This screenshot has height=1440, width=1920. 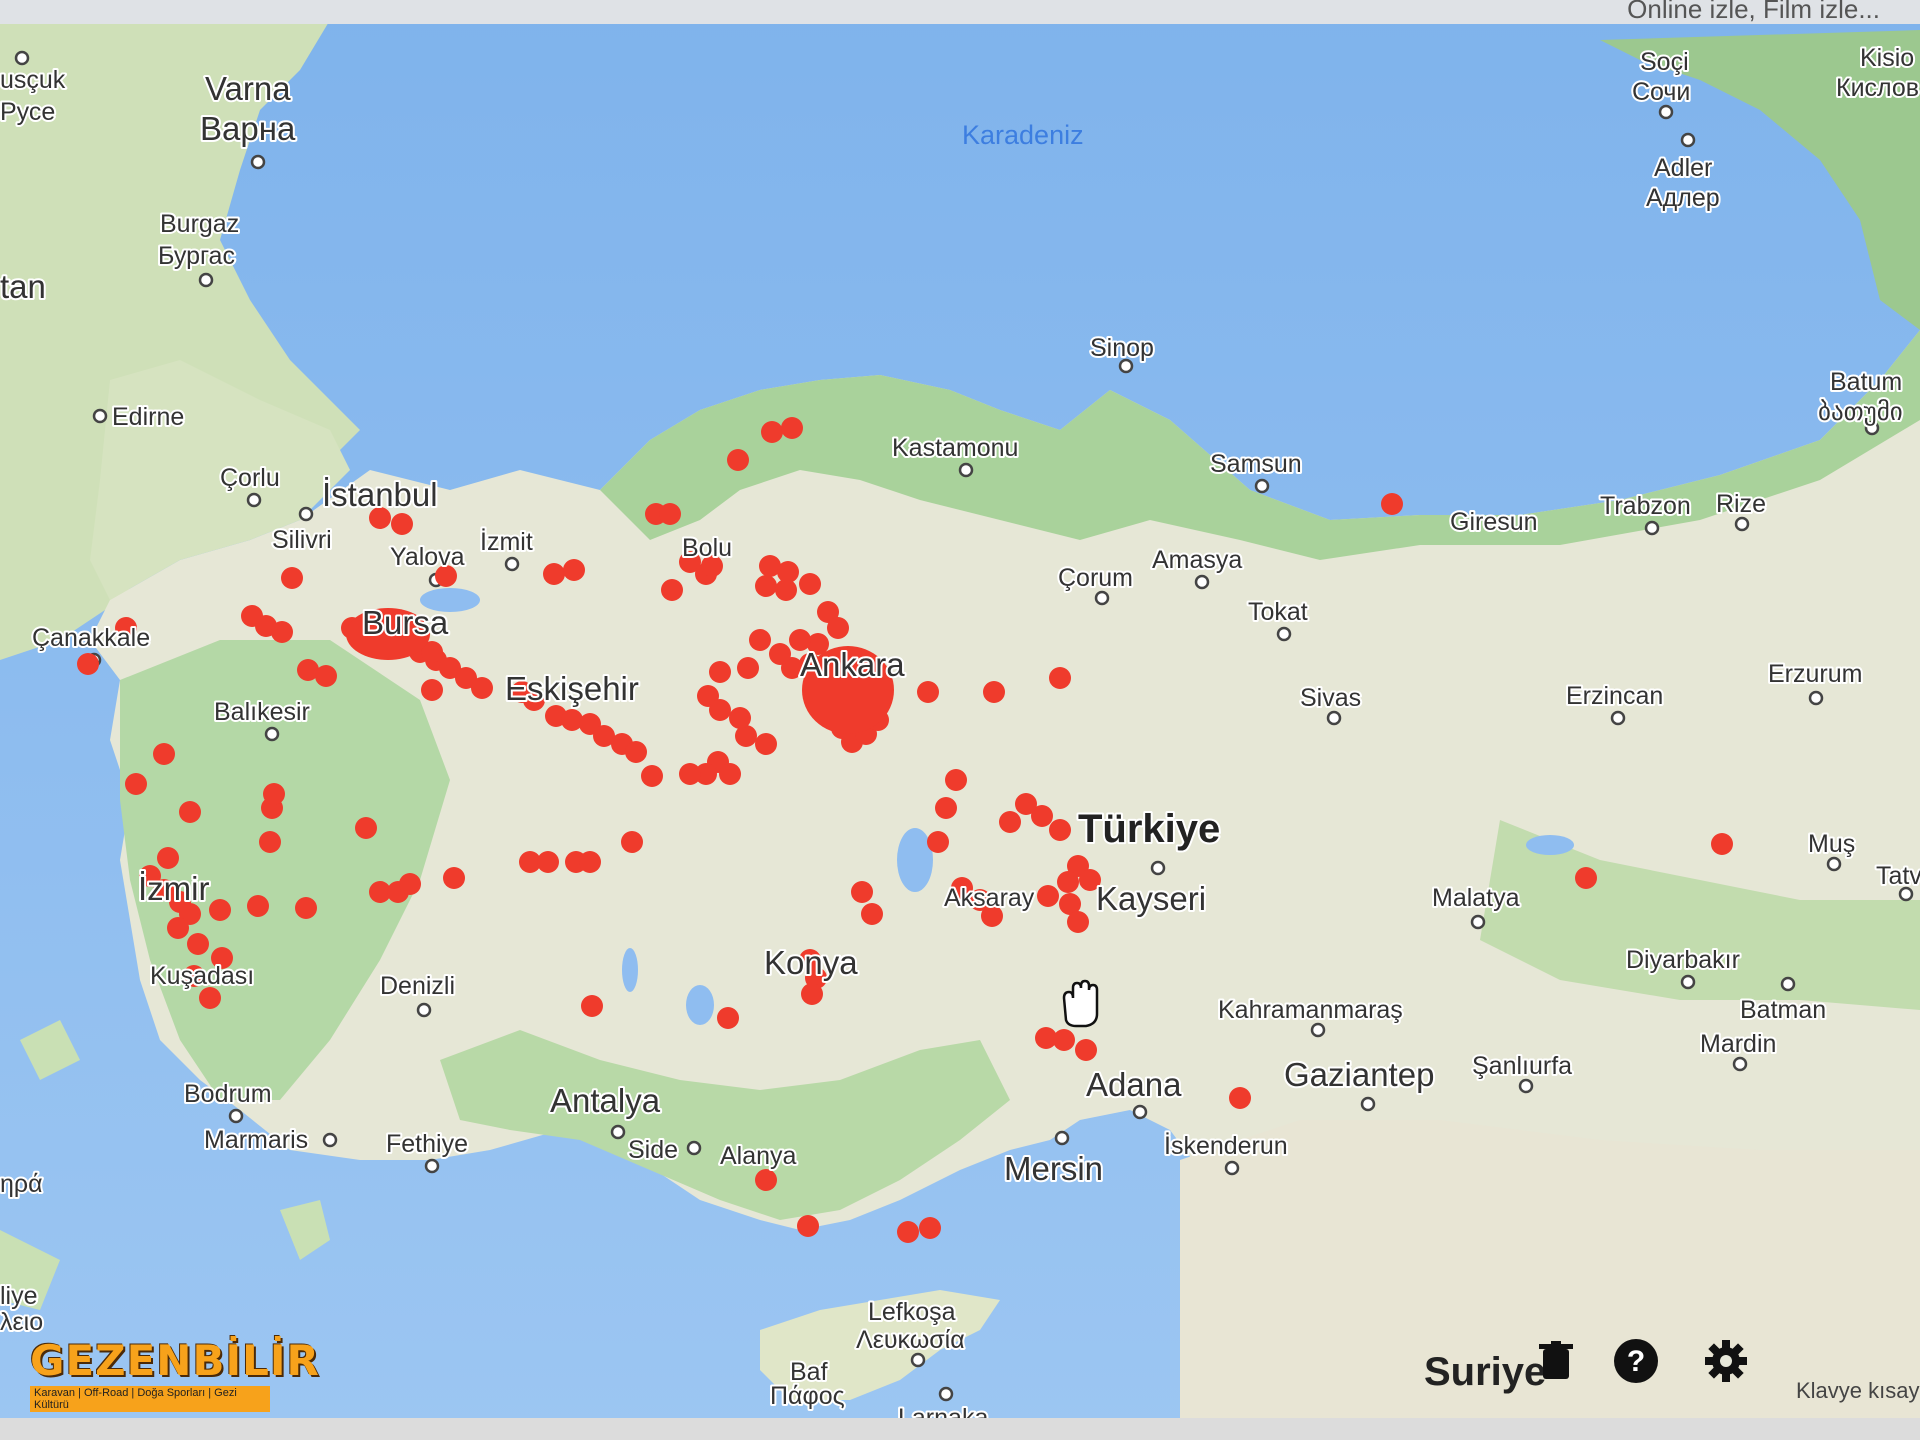 I want to click on settings-button, so click(x=1726, y=1361).